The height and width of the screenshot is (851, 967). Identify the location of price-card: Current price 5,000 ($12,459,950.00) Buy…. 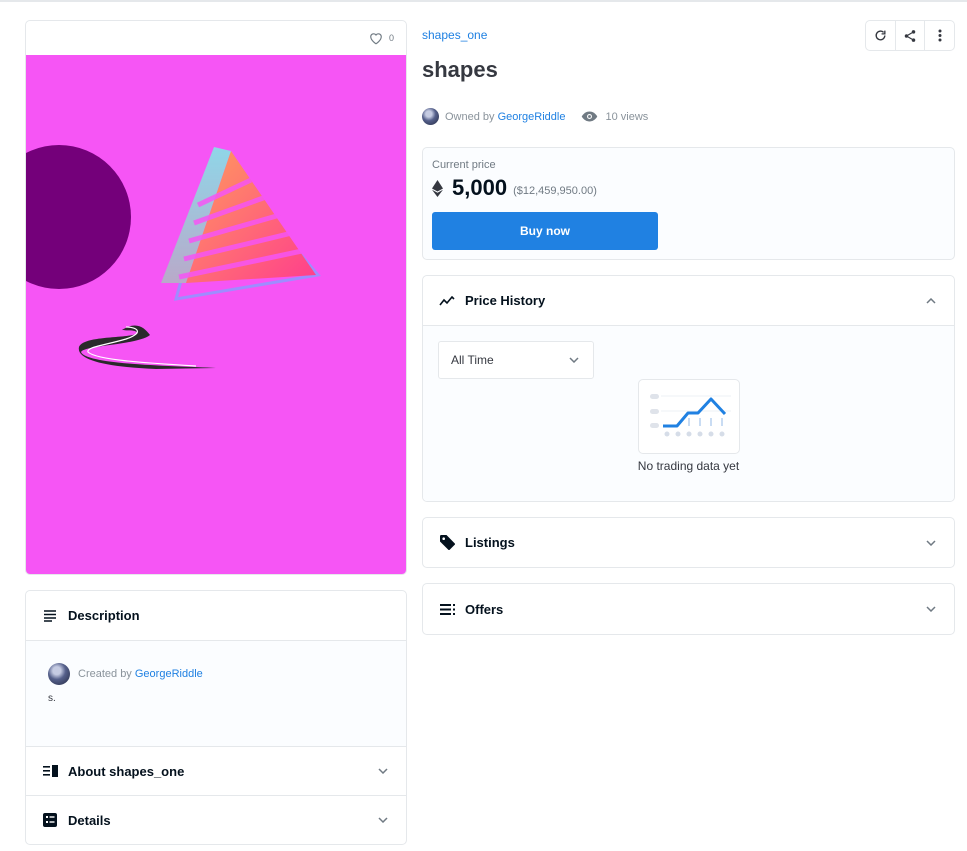
(688, 203).